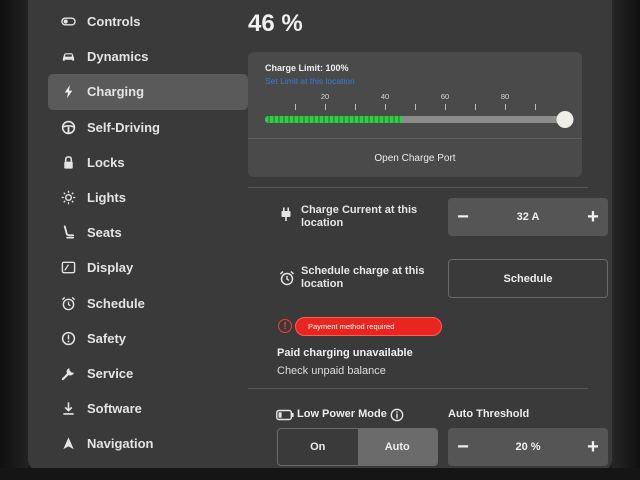 The height and width of the screenshot is (480, 640). I want to click on auto-threshold-value: 20 %, so click(528, 447).